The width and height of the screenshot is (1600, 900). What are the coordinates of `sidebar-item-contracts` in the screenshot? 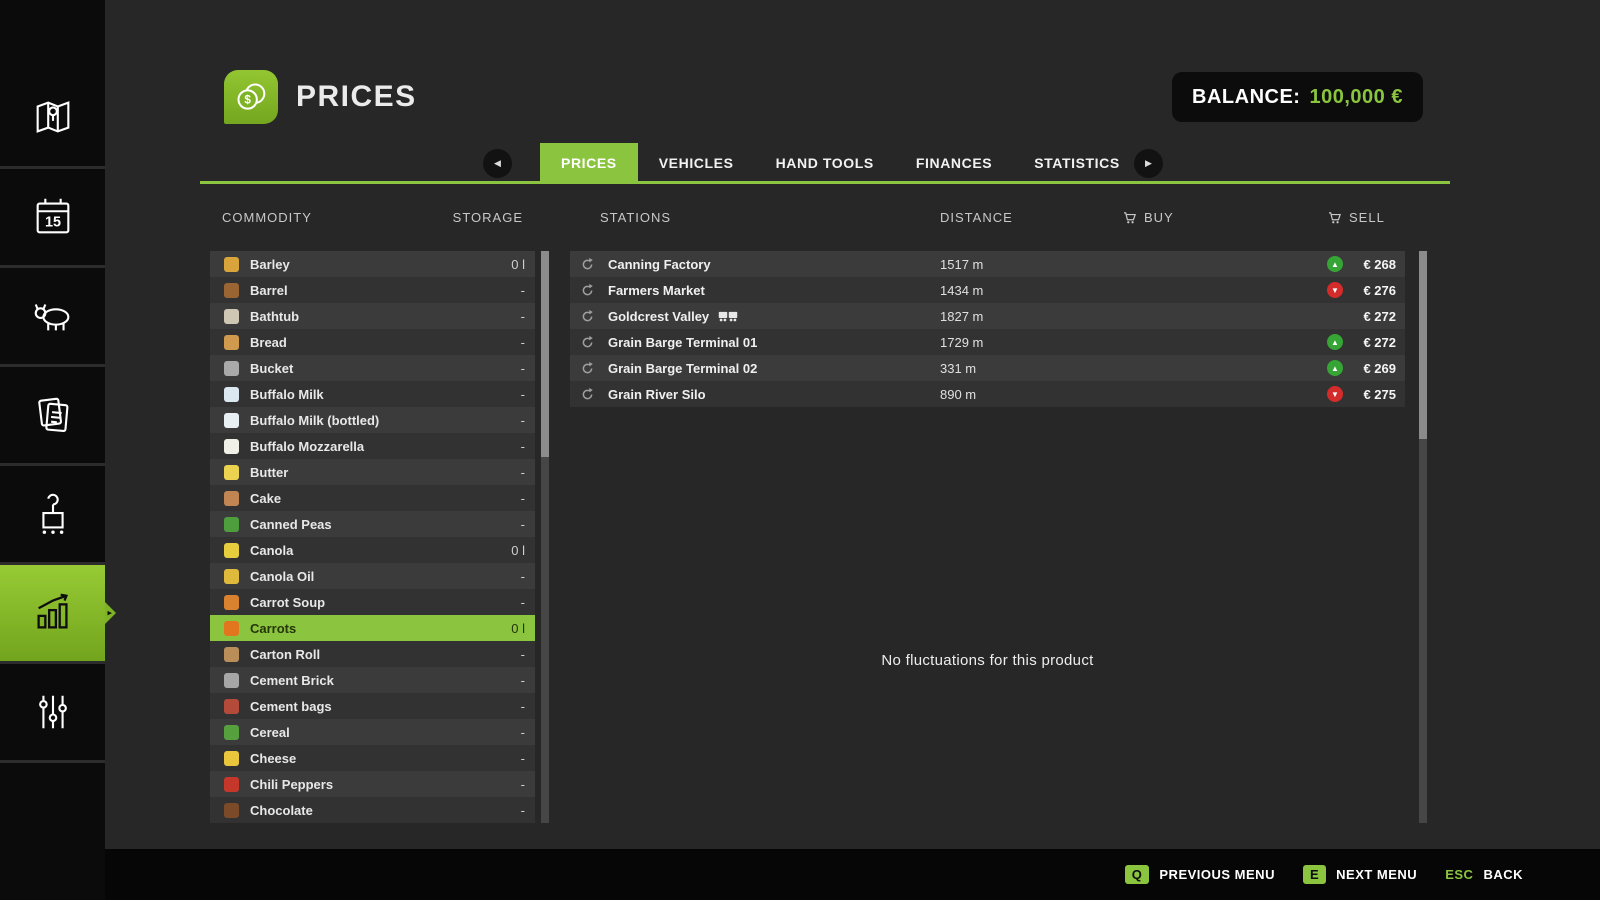 It's located at (52, 416).